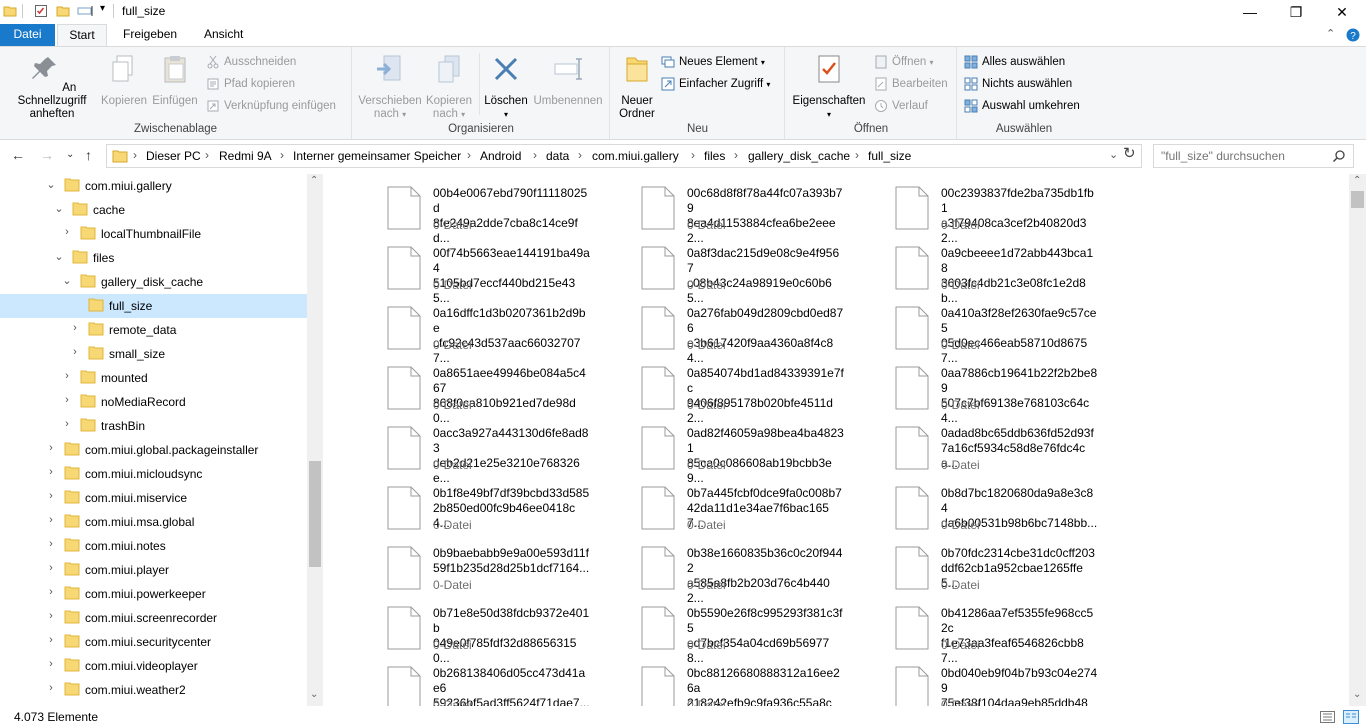  Describe the element at coordinates (153, 186) in the screenshot. I see `tree-item: ⌄ com.miui.gallery` at that location.